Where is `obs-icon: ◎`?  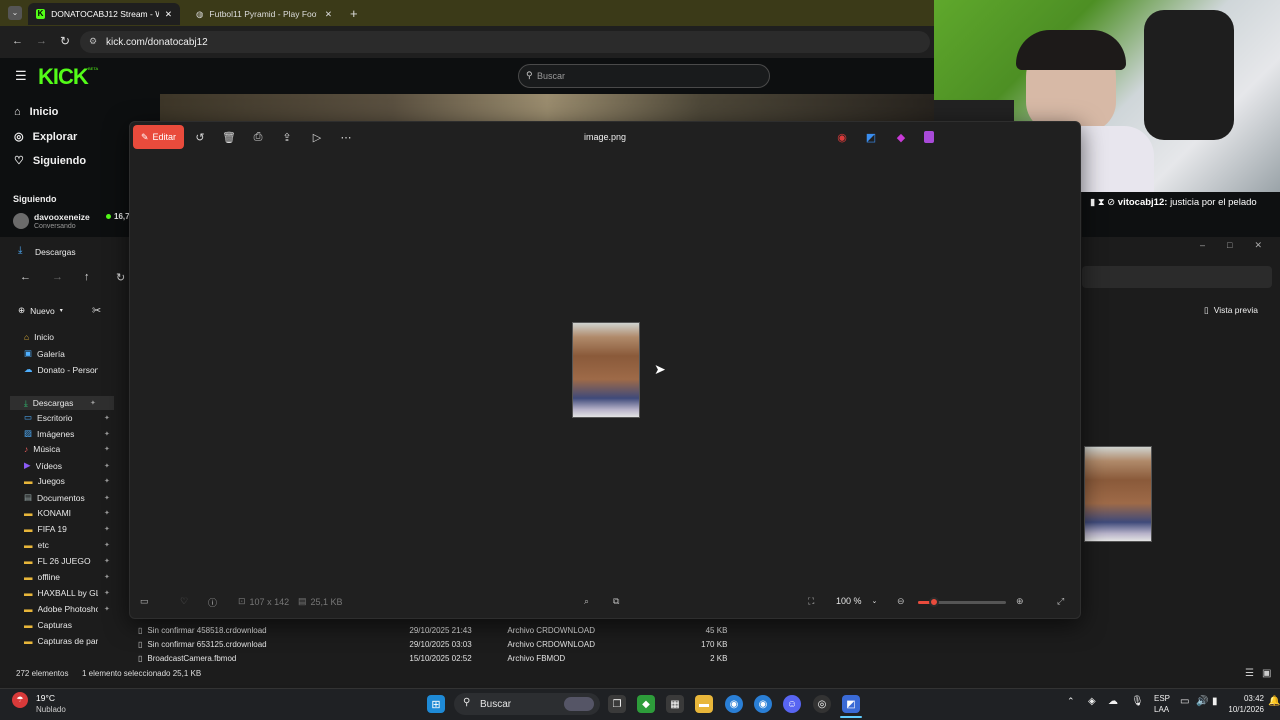 obs-icon: ◎ is located at coordinates (822, 704).